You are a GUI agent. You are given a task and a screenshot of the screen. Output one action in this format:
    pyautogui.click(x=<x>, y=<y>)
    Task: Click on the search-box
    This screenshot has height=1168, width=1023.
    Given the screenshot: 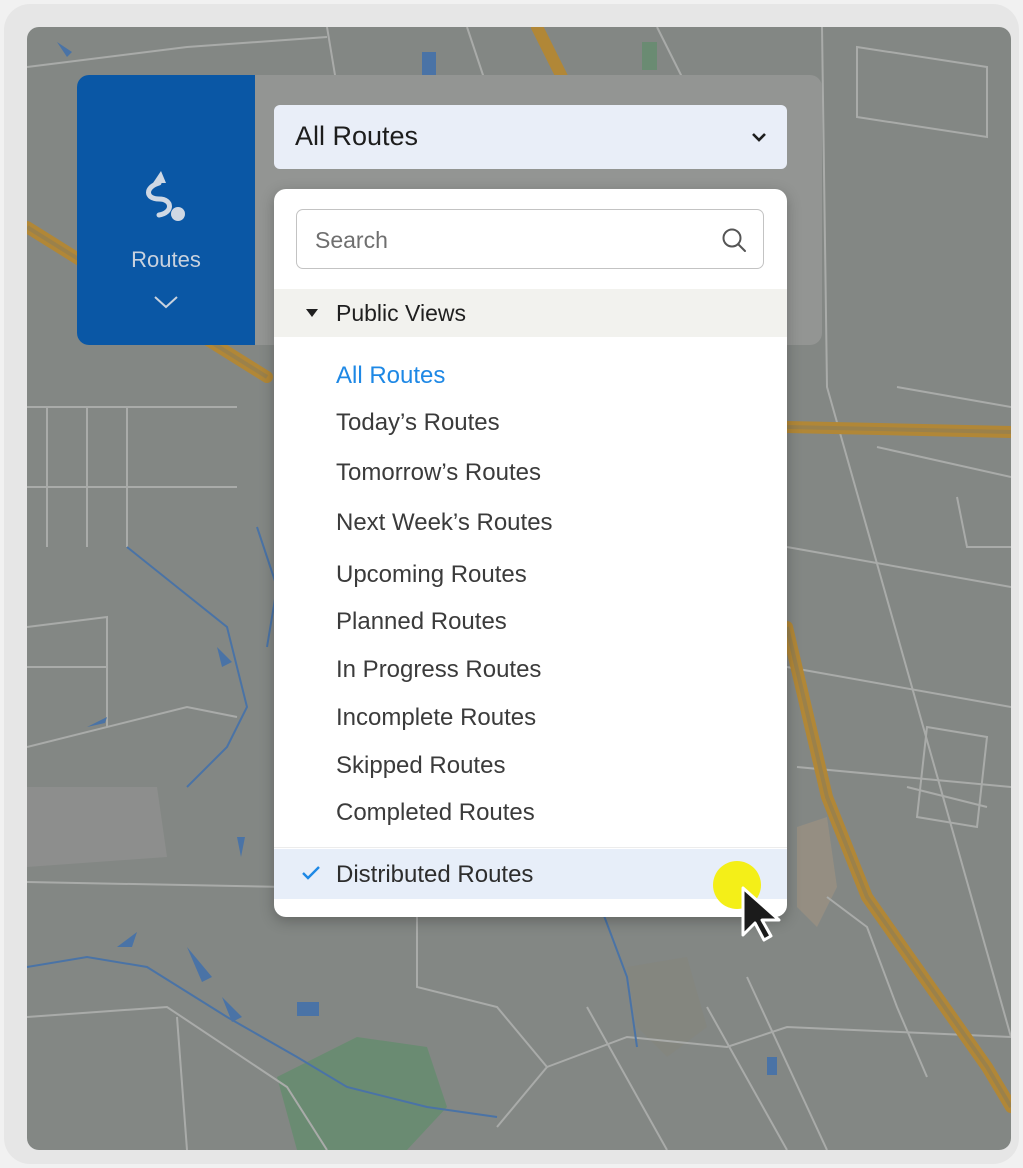 What is the action you would take?
    pyautogui.click(x=530, y=239)
    